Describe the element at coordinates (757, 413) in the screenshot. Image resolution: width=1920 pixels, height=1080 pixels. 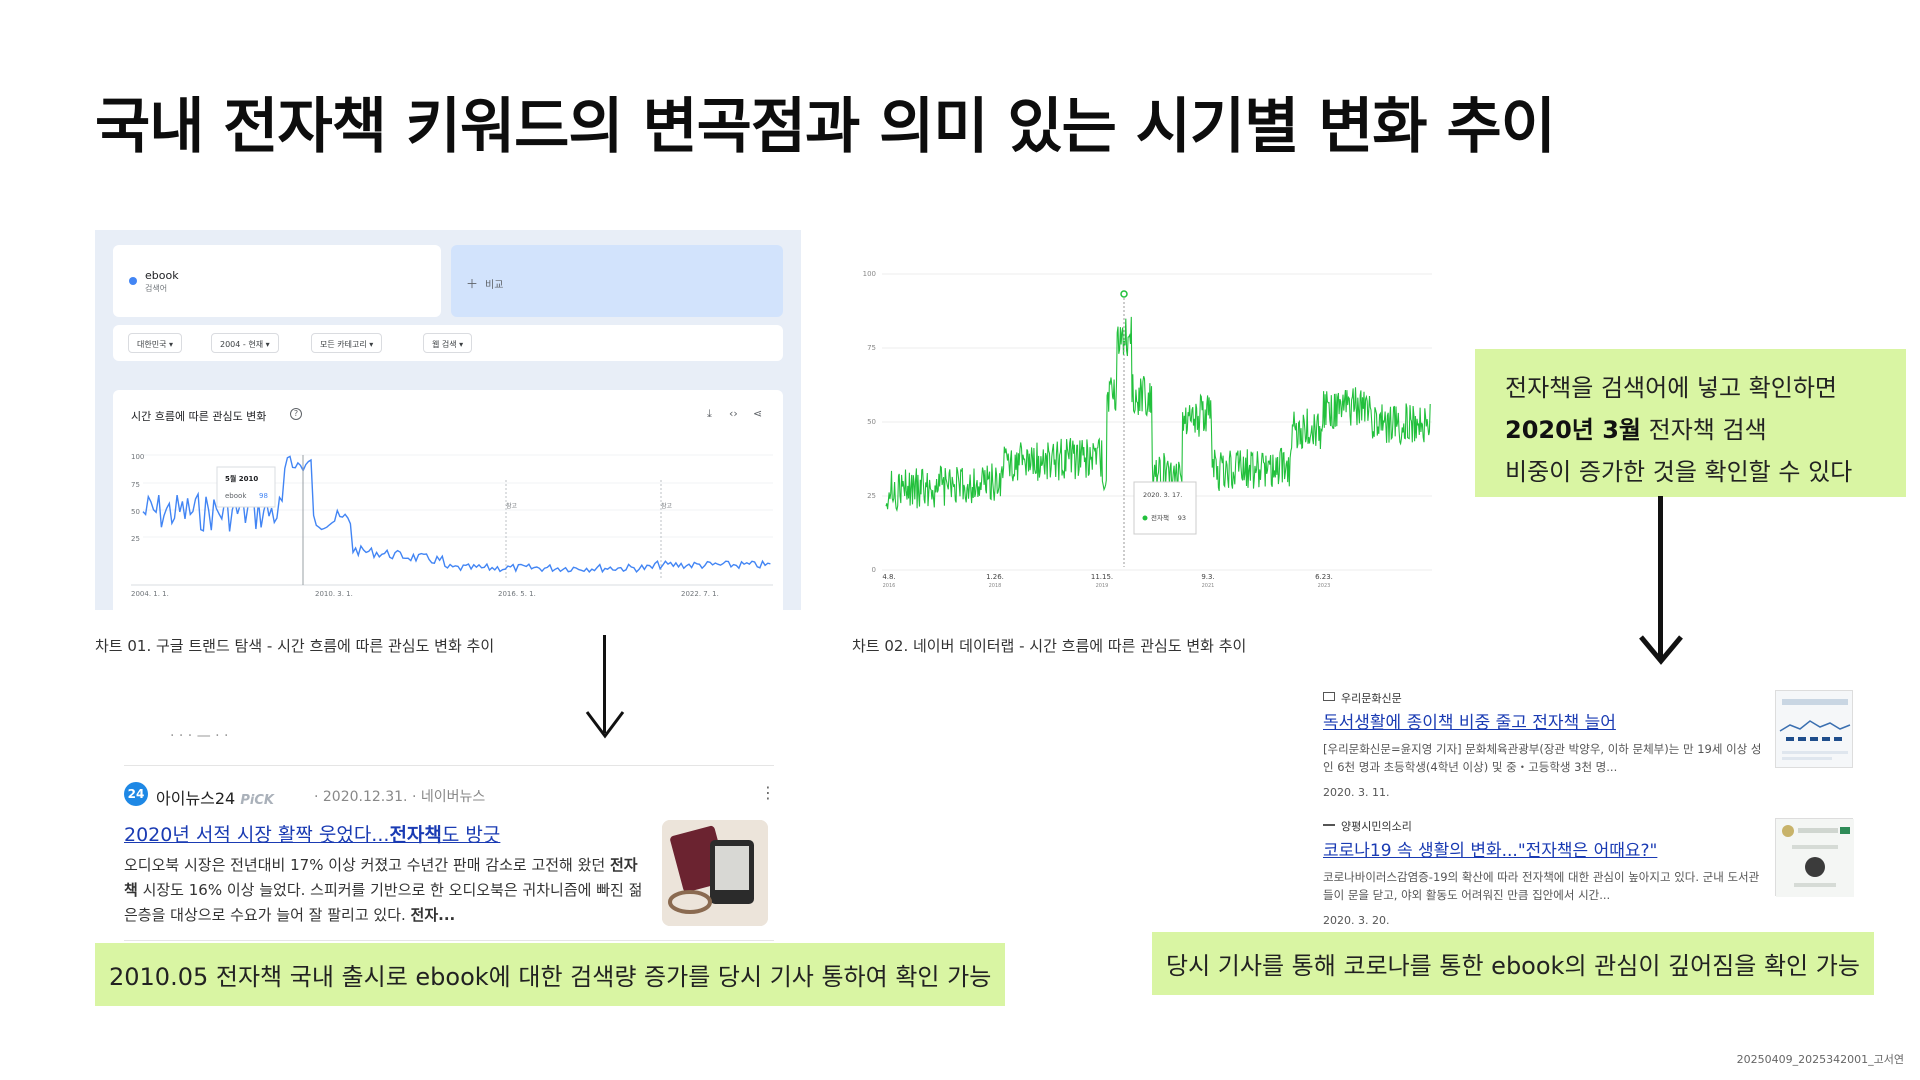
I see `share-icon: ⋖` at that location.